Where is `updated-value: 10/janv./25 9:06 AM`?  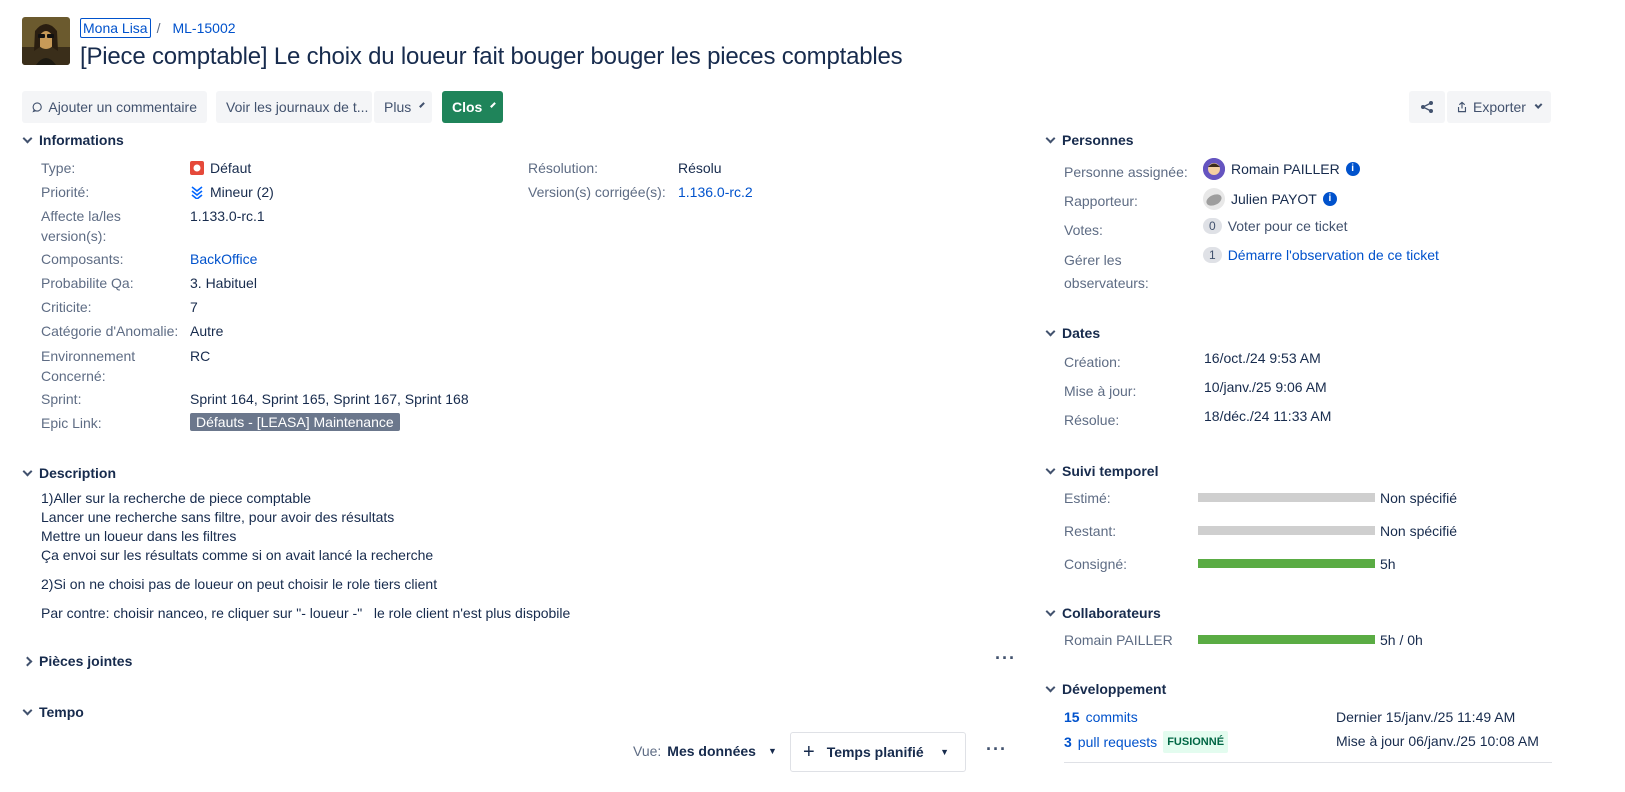
updated-value: 10/janv./25 9:06 AM is located at coordinates (1265, 387).